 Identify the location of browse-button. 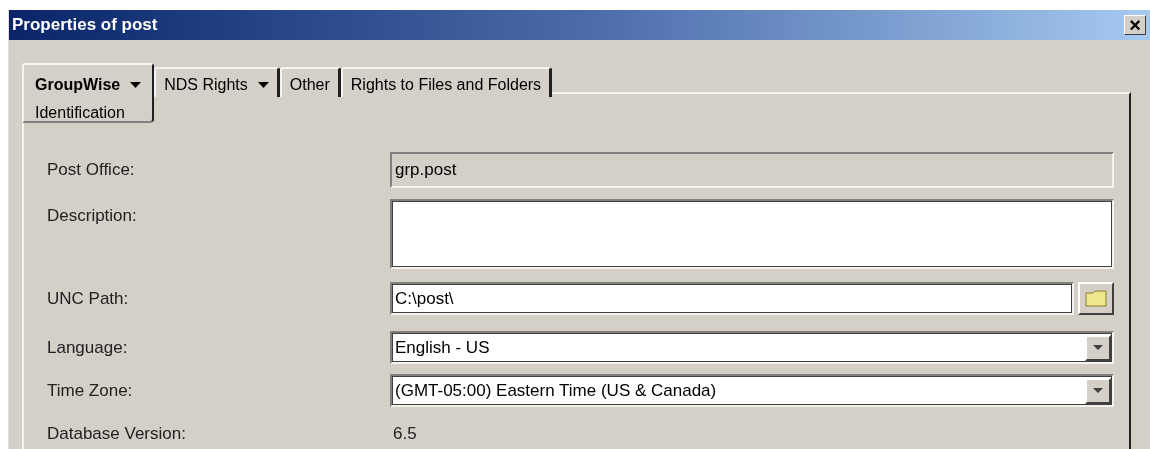
(1096, 298).